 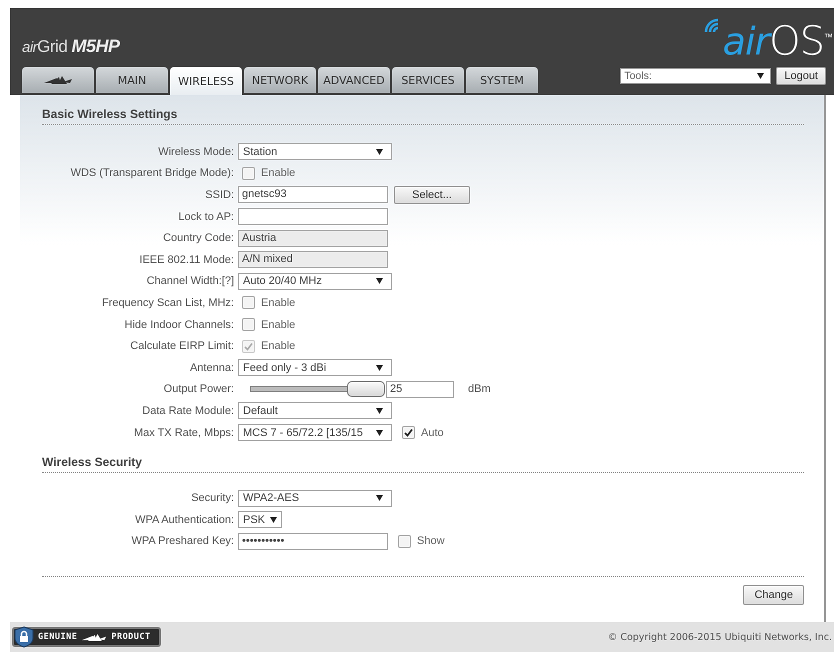 What do you see at coordinates (182, 541) in the screenshot?
I see `field-label: WPA Preshared Key:` at bounding box center [182, 541].